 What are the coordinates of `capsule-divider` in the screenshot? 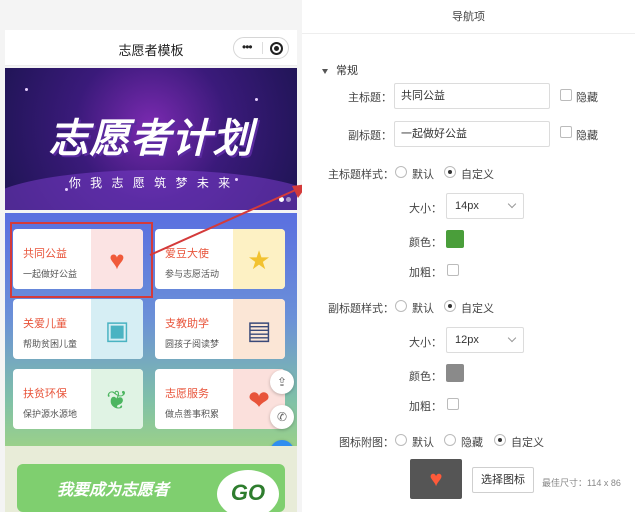 It's located at (262, 48).